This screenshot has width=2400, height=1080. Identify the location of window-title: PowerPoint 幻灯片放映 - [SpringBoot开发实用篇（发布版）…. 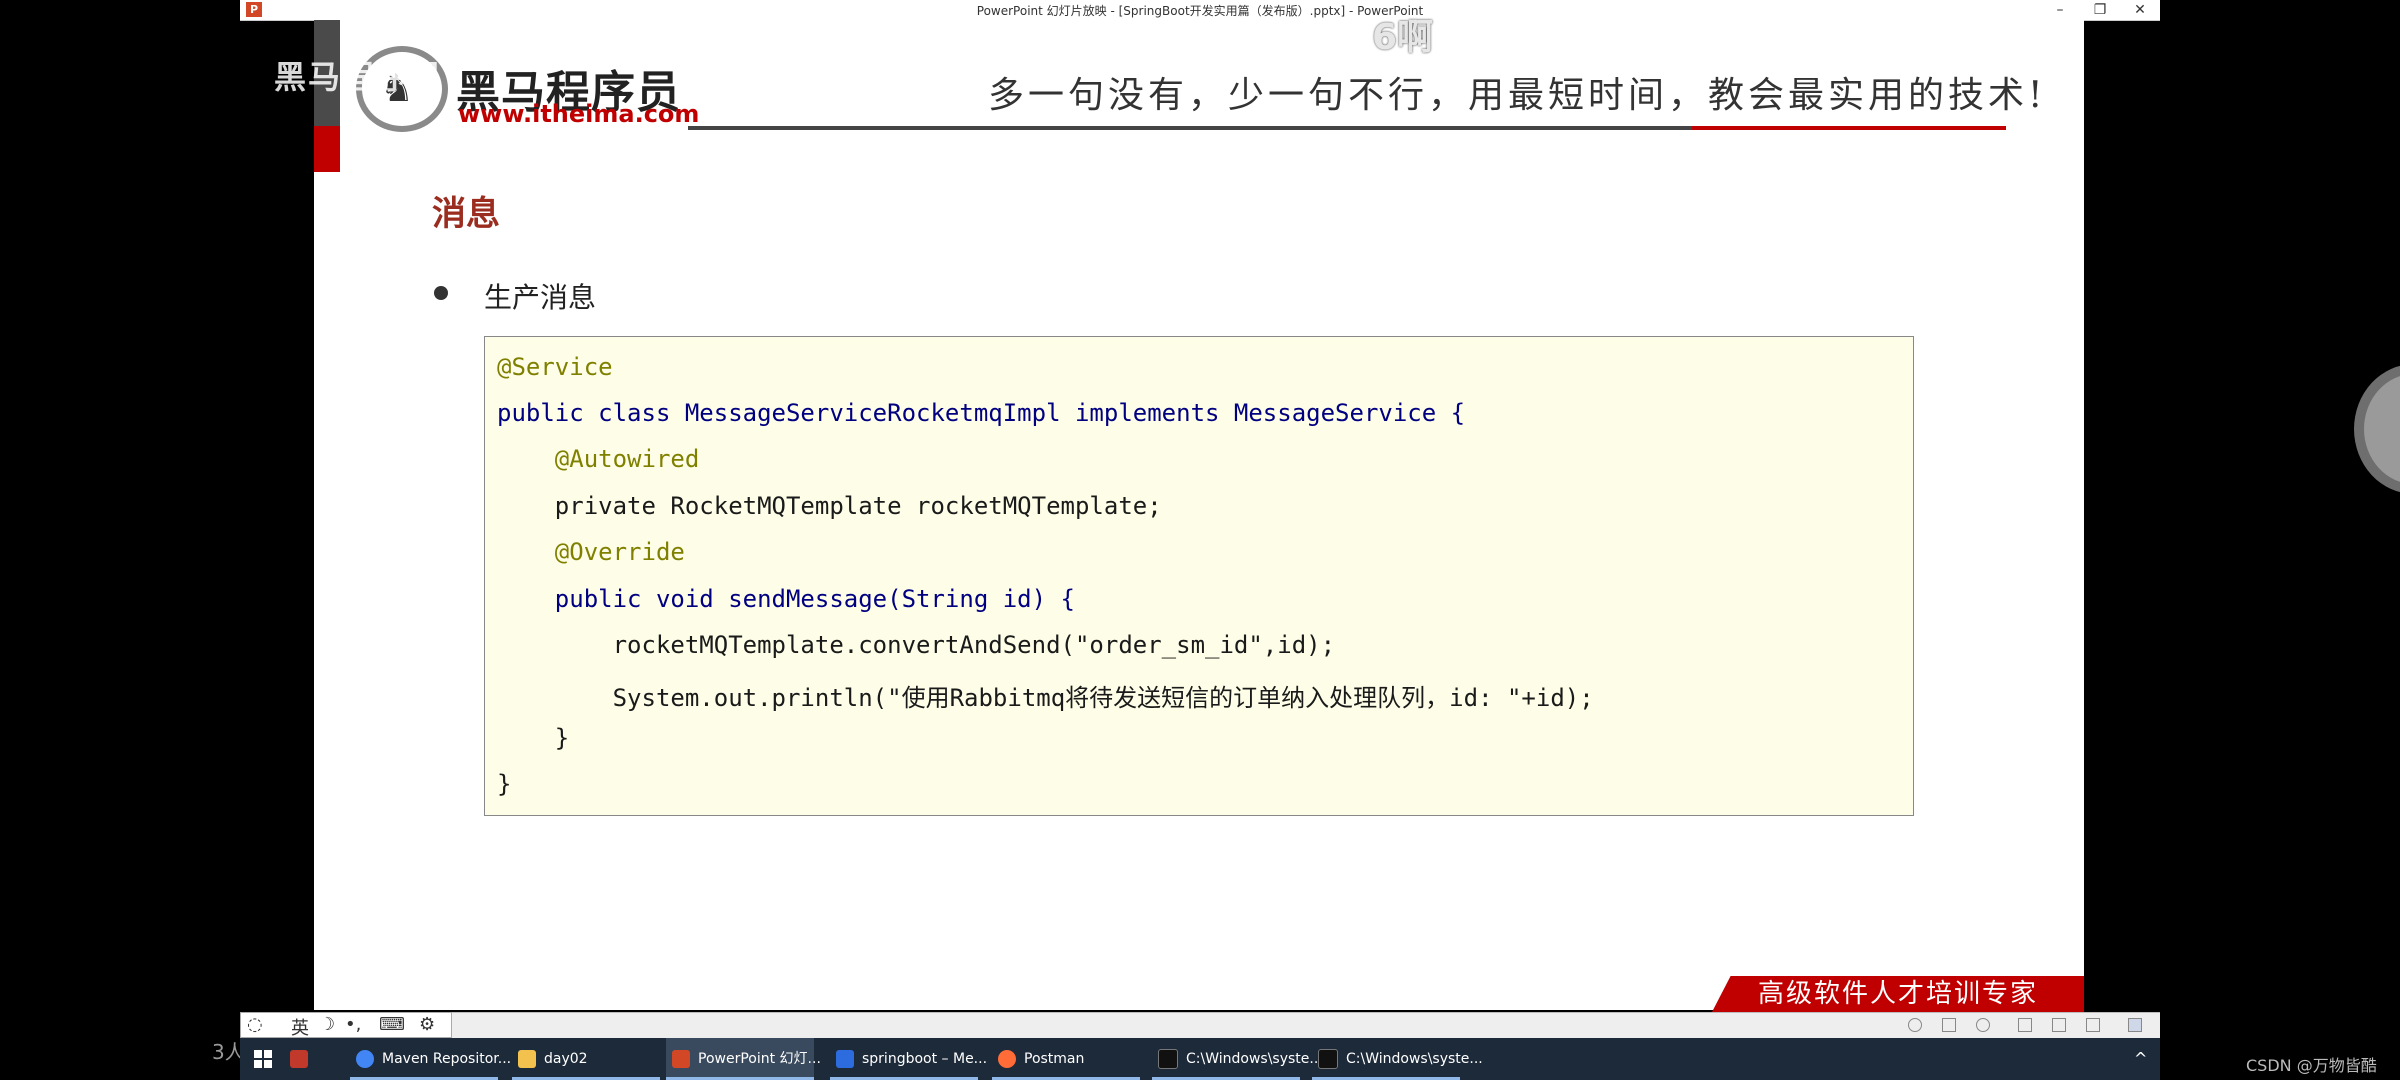
(1200, 11).